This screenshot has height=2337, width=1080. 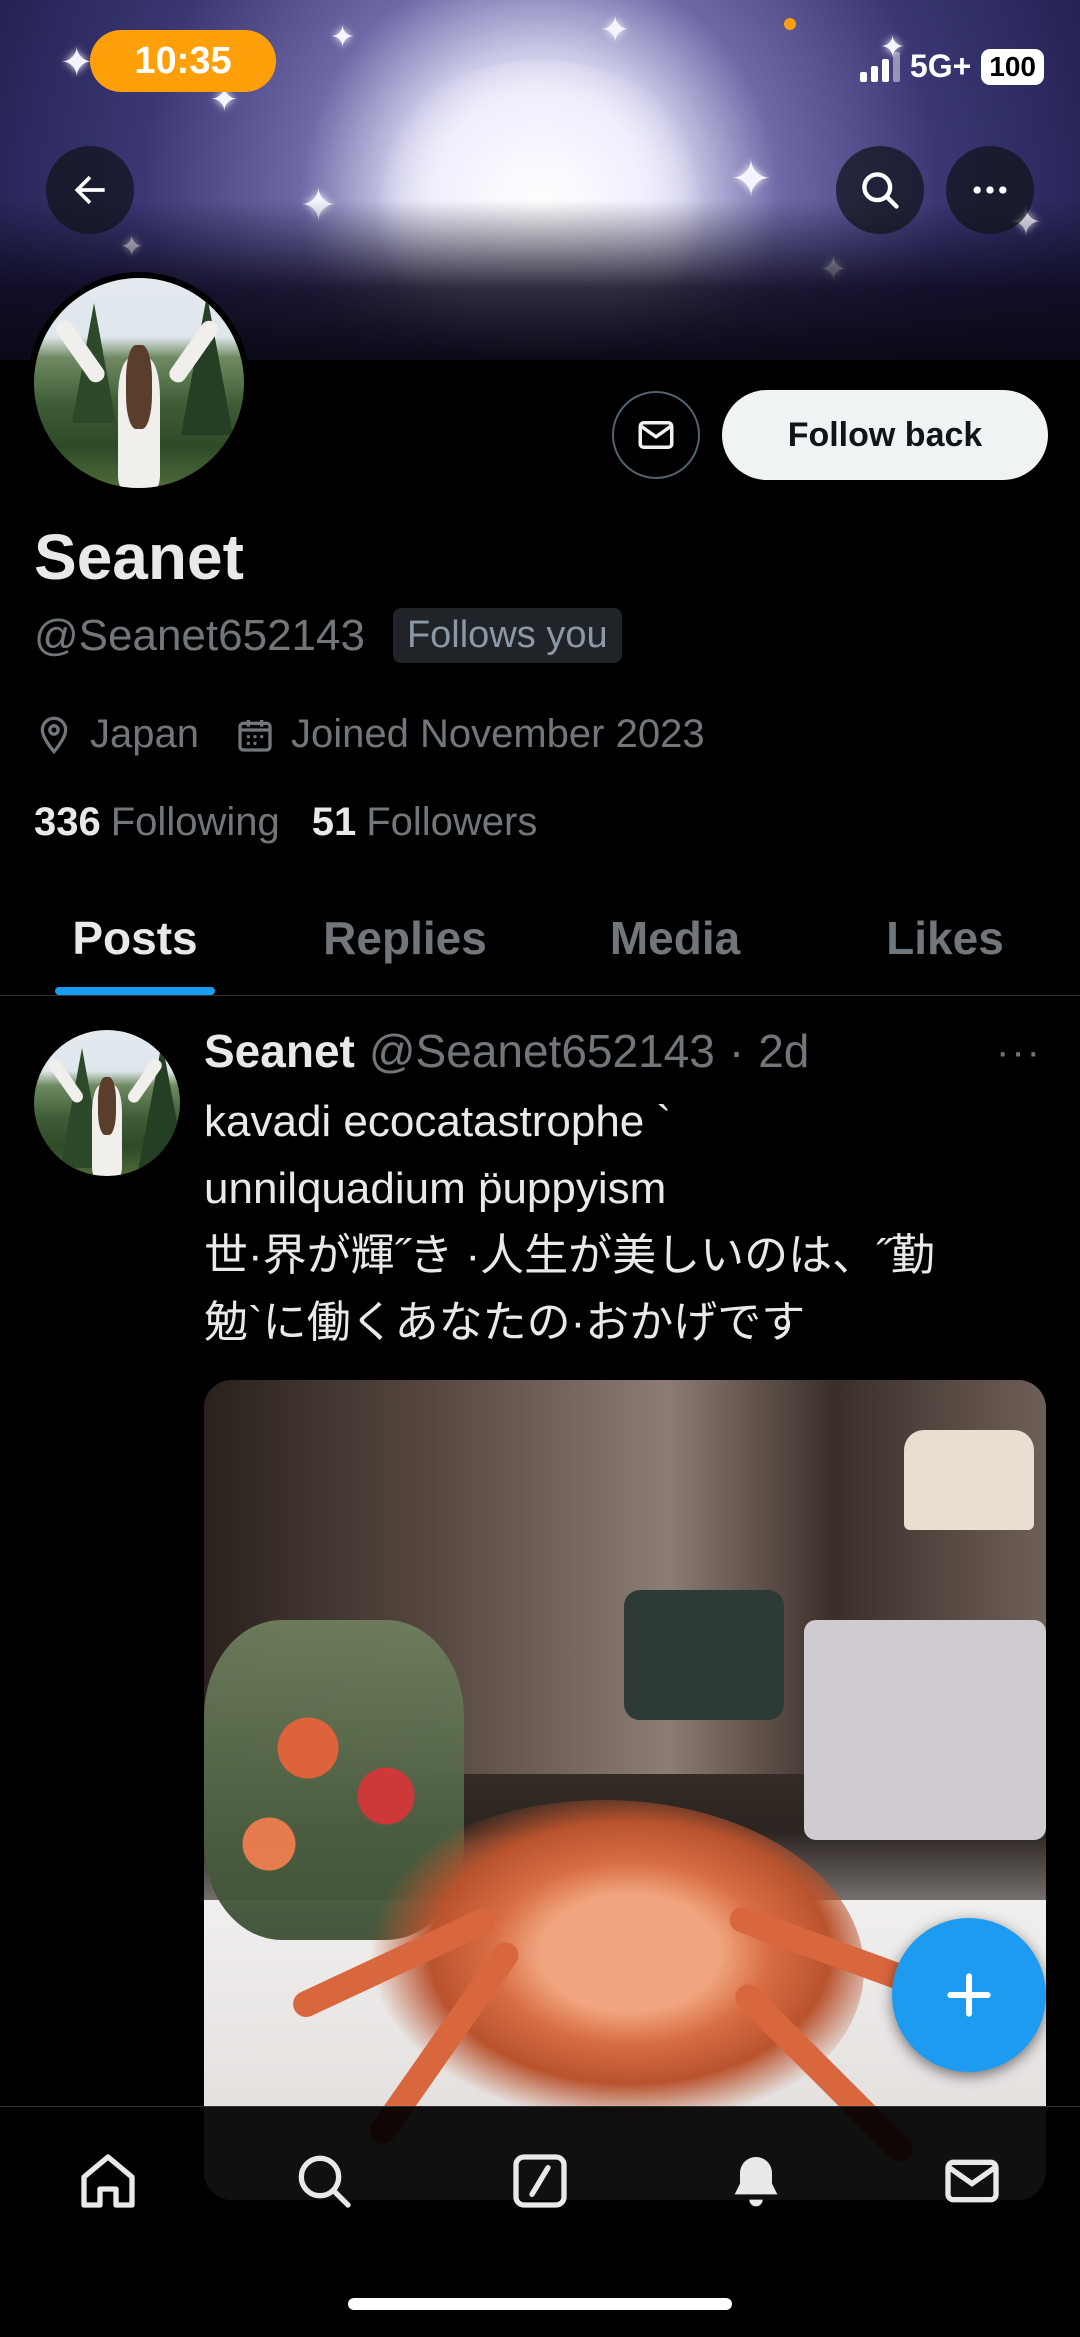 What do you see at coordinates (885, 435) in the screenshot?
I see `follow-back-button: Follow back` at bounding box center [885, 435].